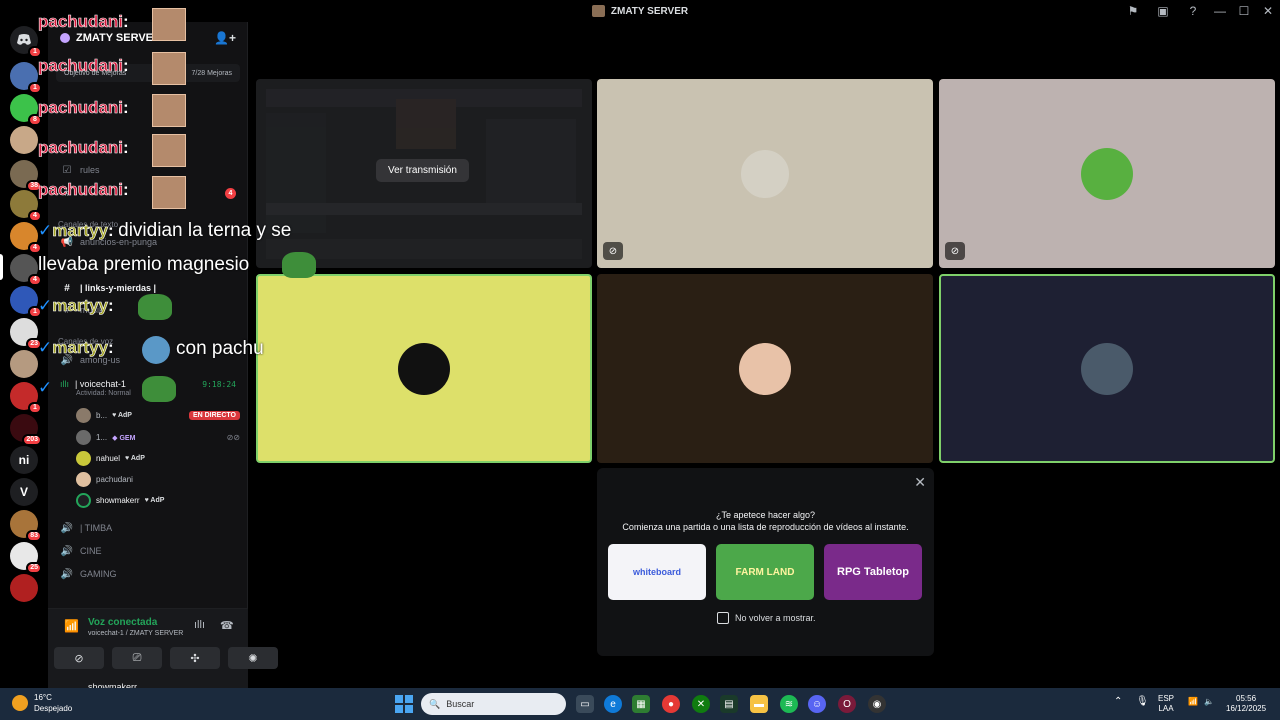  Describe the element at coordinates (1193, 11) in the screenshot. I see `help-icon: ?` at that location.